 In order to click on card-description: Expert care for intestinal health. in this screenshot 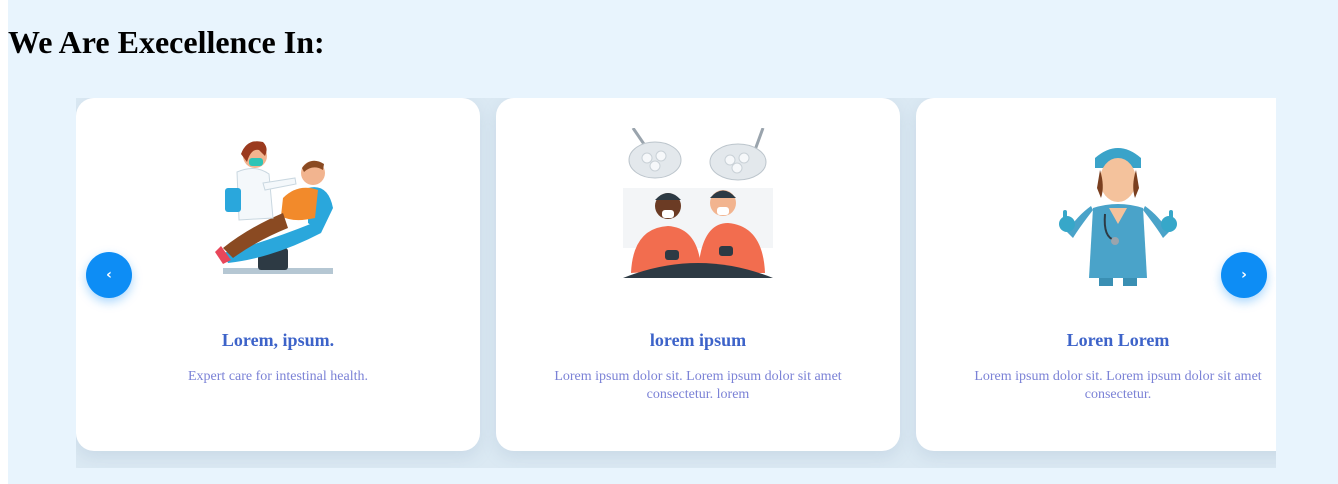, I will do `click(278, 376)`.